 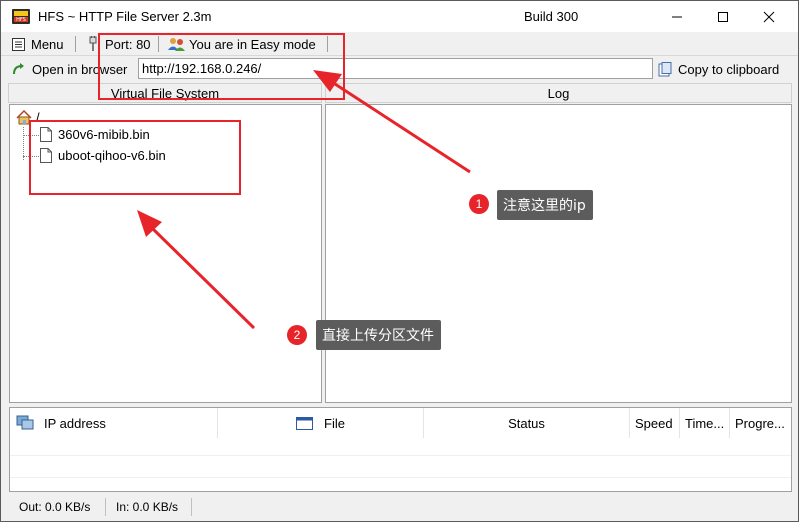 What do you see at coordinates (135, 157) in the screenshot?
I see `highlight-box-files` at bounding box center [135, 157].